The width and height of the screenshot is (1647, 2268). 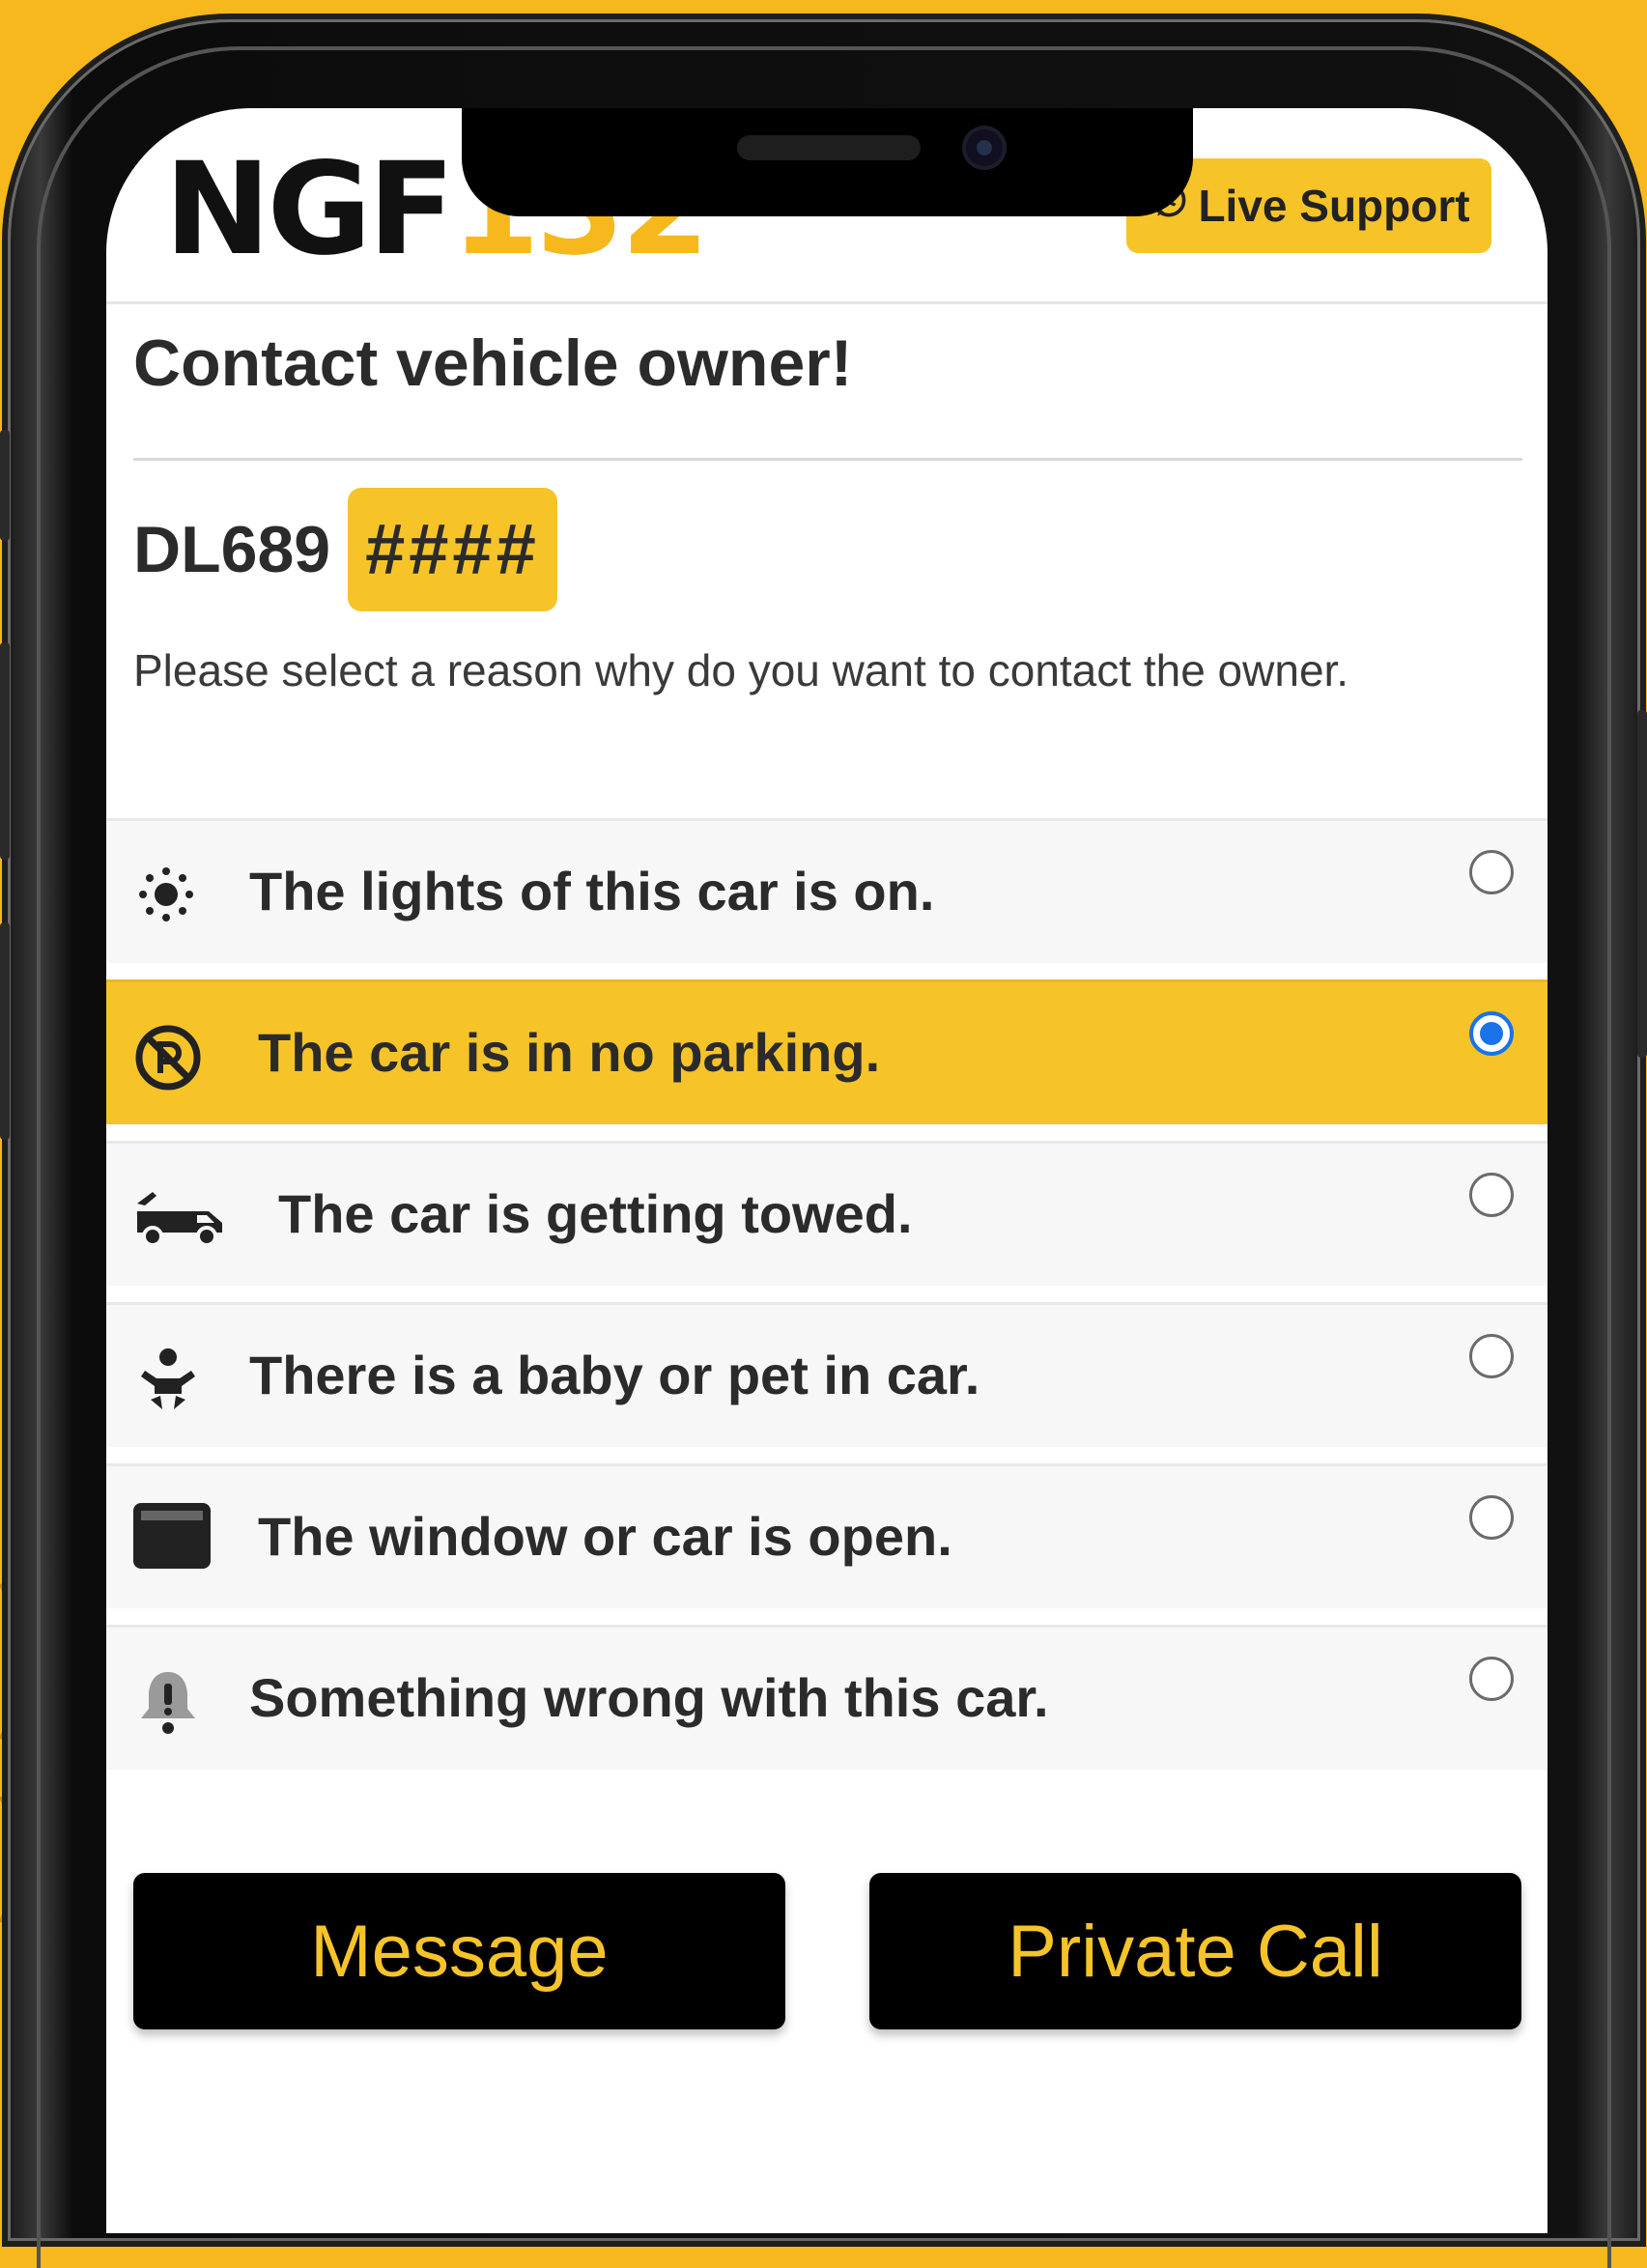 What do you see at coordinates (827, 162) in the screenshot?
I see `phone-notch` at bounding box center [827, 162].